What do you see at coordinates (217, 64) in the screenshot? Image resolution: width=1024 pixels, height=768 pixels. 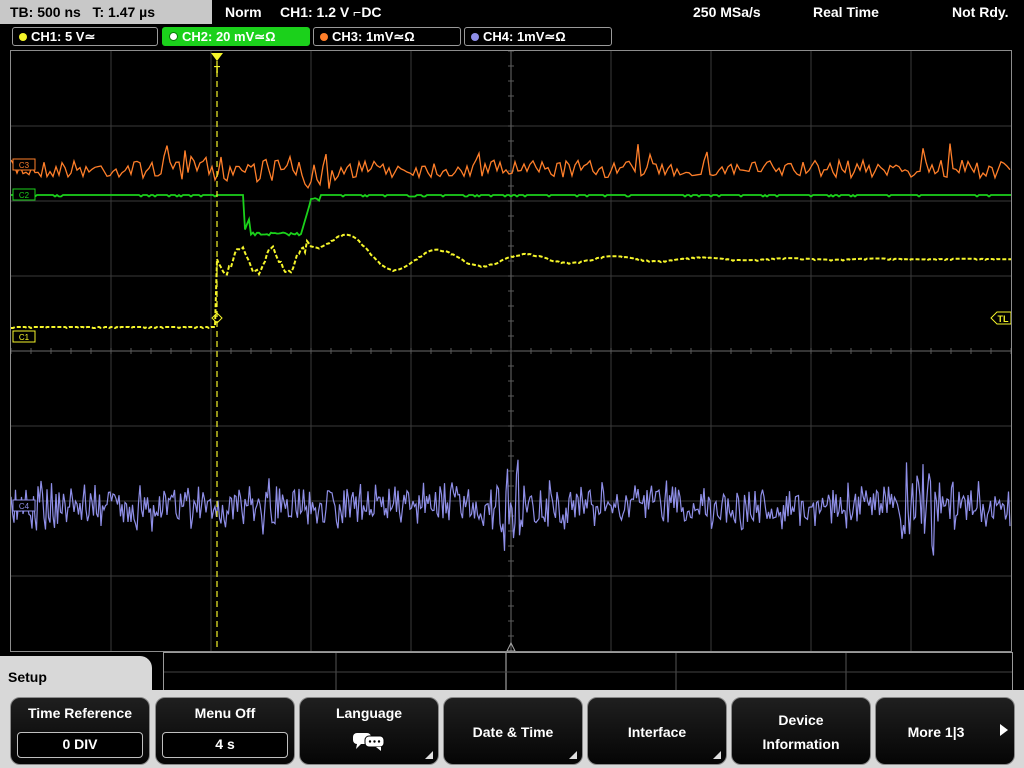 I see `trigger-position-marker: T` at bounding box center [217, 64].